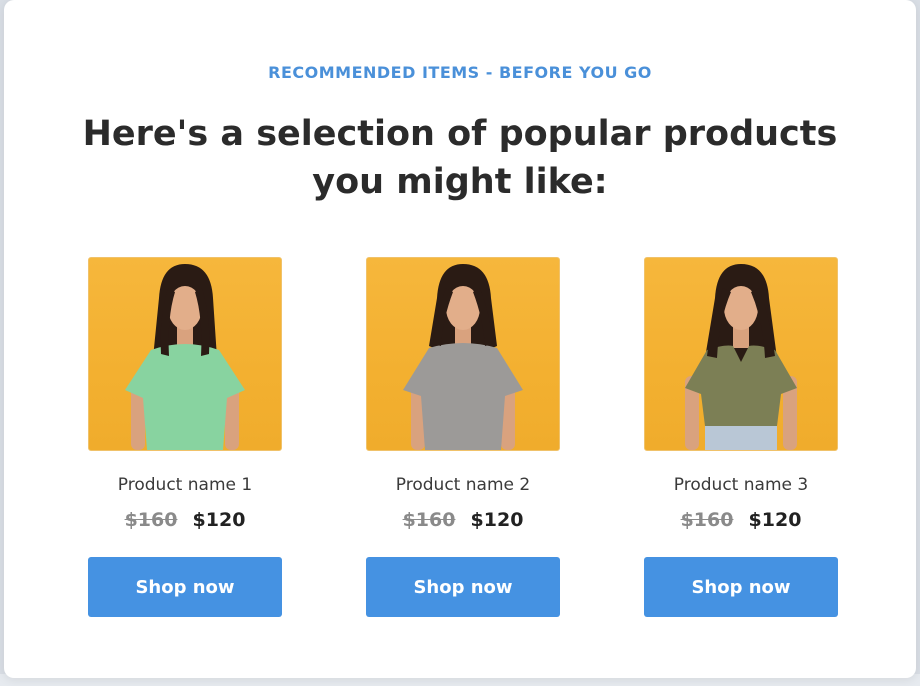  I want to click on shop-now-button-1: Shop now, so click(185, 587).